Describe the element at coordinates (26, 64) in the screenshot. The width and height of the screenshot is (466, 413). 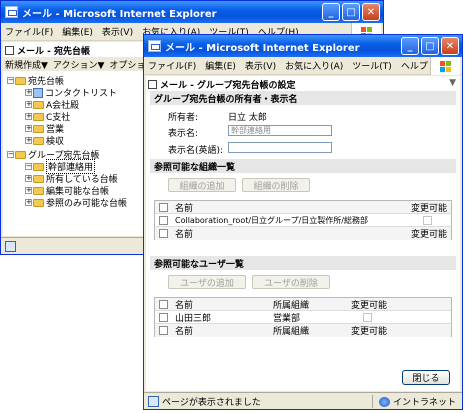
I see `new-create-menu: 新規作成▼` at that location.